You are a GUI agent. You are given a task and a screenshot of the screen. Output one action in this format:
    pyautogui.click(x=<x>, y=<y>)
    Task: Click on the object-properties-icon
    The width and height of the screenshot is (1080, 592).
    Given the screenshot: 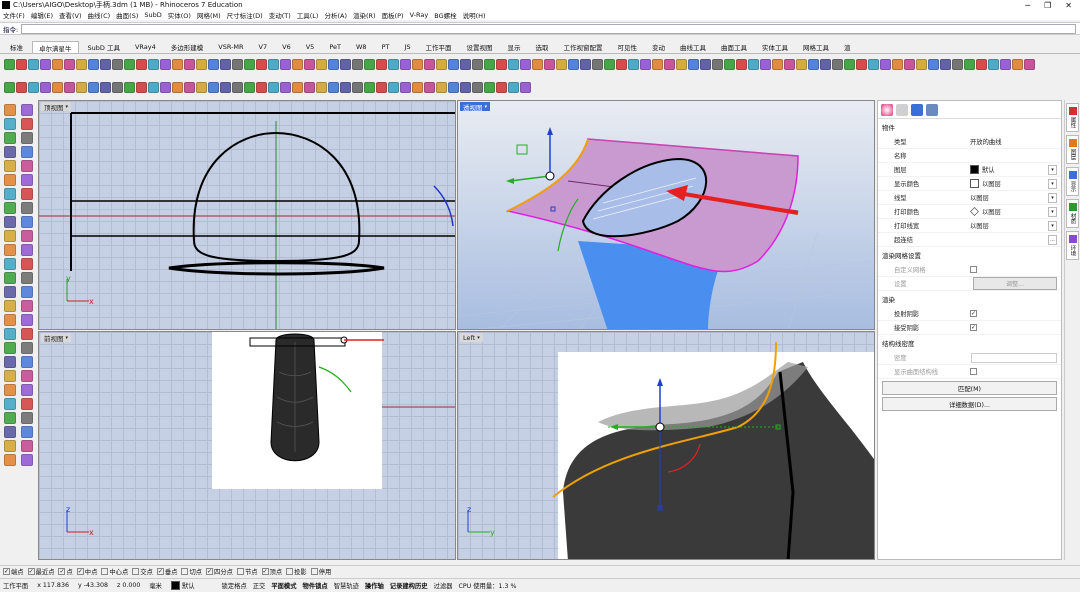 What is the action you would take?
    pyautogui.click(x=887, y=109)
    